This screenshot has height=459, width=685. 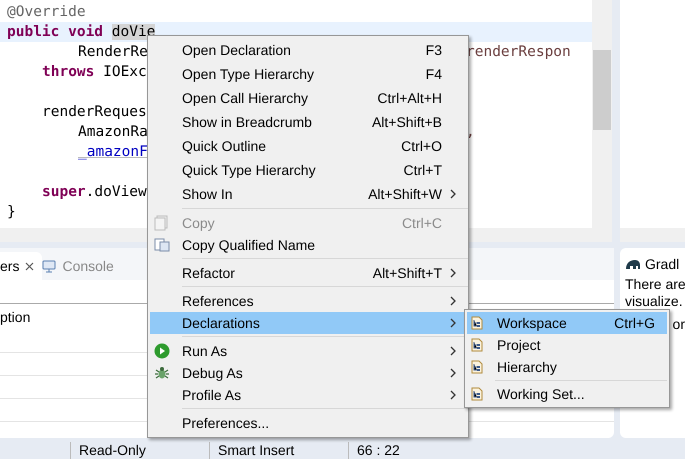 What do you see at coordinates (116, 192) in the screenshot?
I see `code-text: .doView` at bounding box center [116, 192].